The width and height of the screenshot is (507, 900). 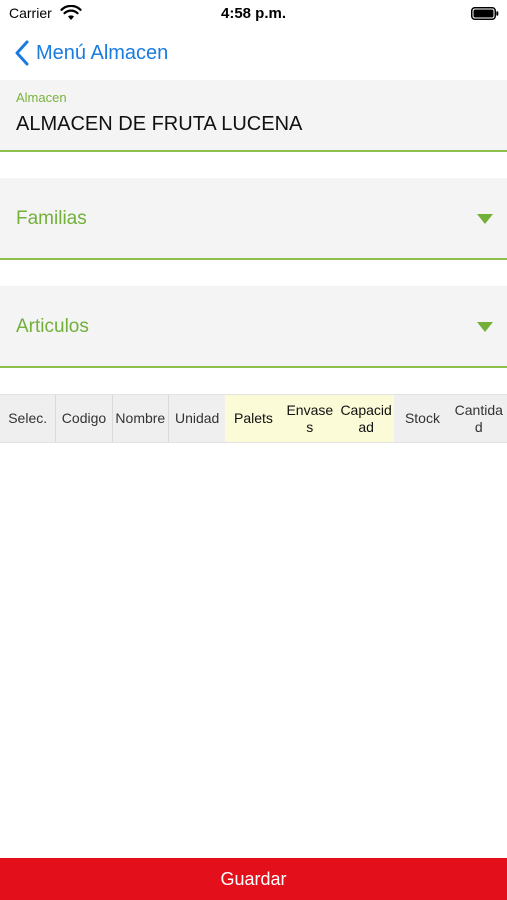 I want to click on articulos-picker: Articulos, so click(x=253, y=327).